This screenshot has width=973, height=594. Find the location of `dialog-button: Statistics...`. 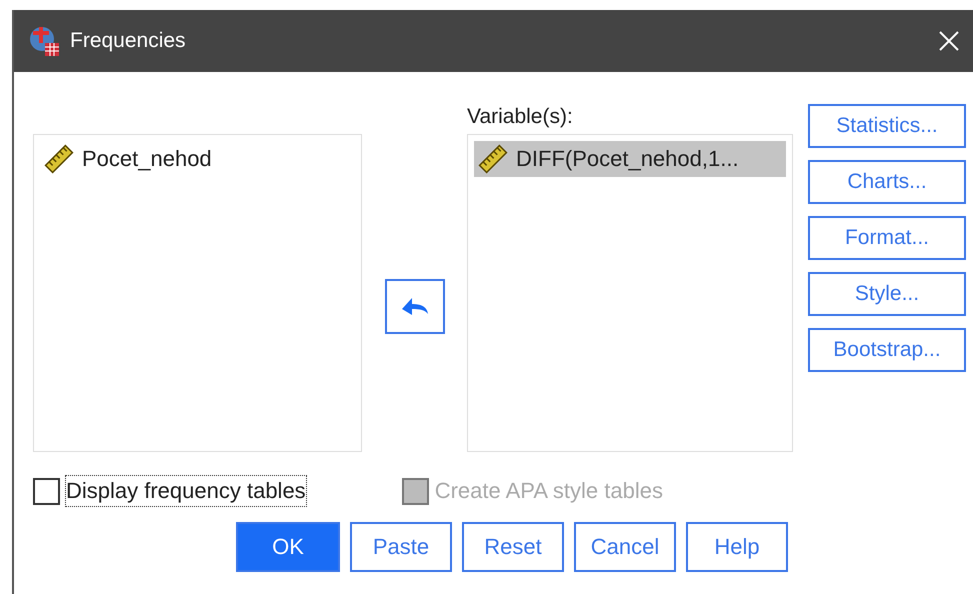

dialog-button: Statistics... is located at coordinates (887, 126).